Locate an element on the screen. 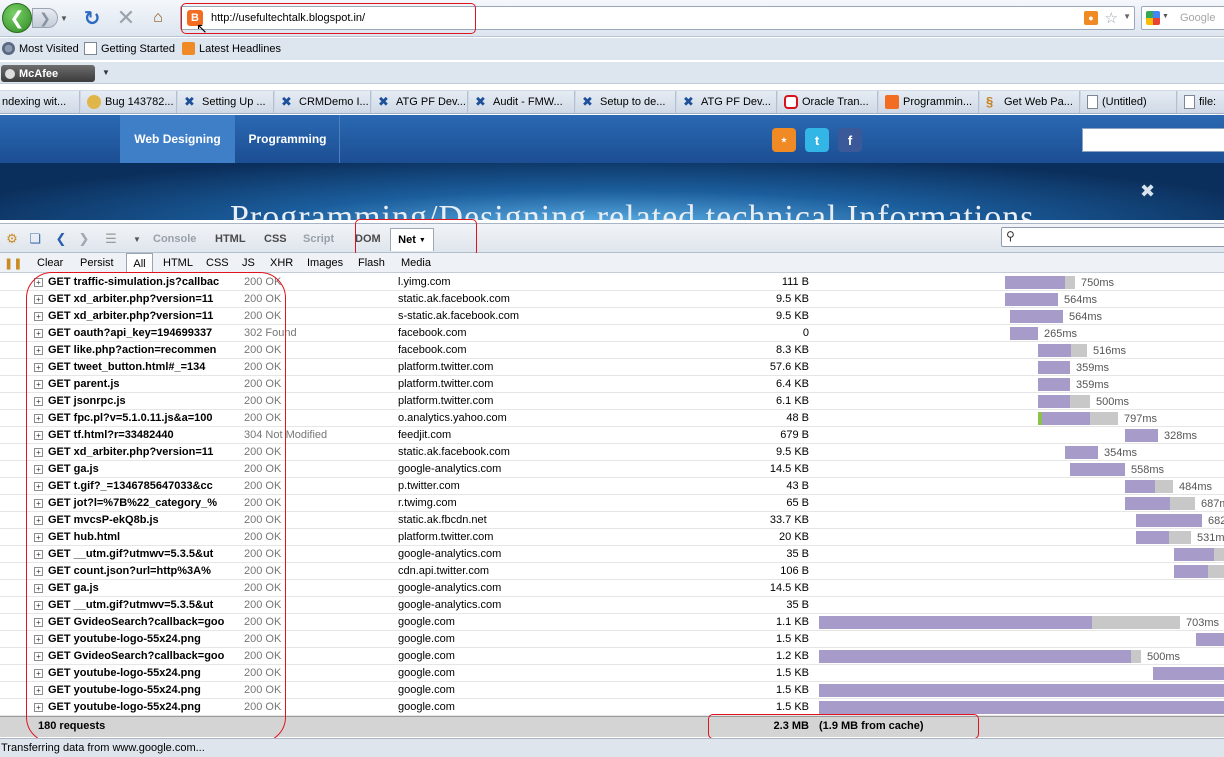 The width and height of the screenshot is (1224, 757). home-button: ⌂ is located at coordinates (158, 18).